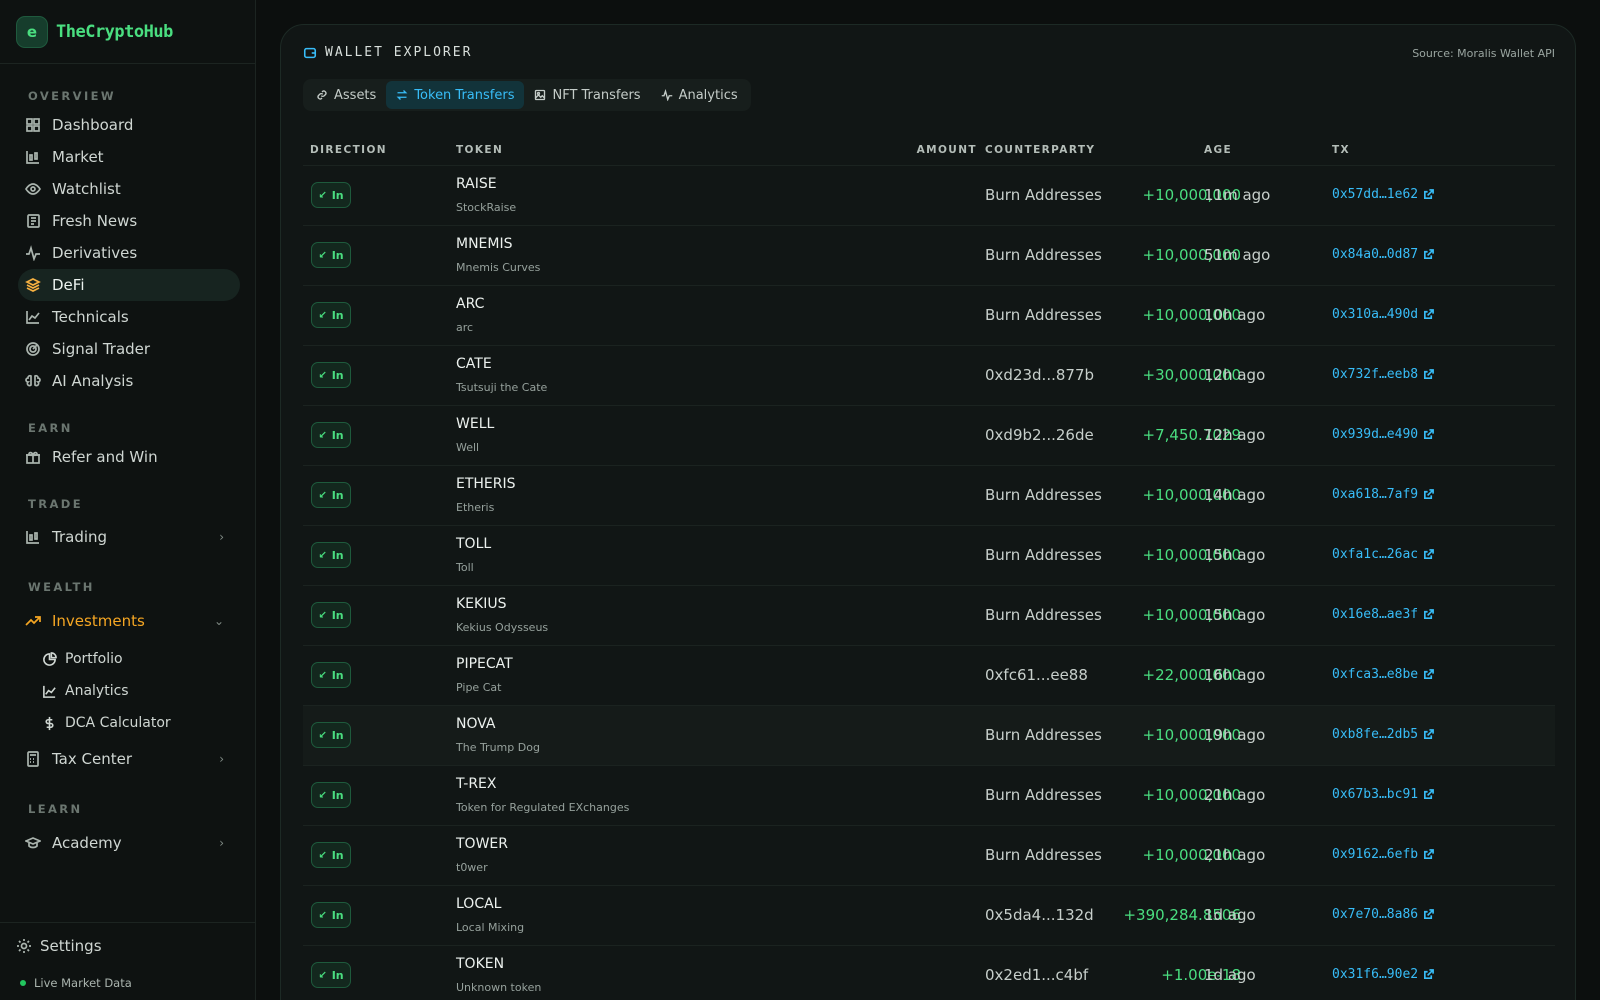  What do you see at coordinates (348, 150) in the screenshot?
I see `col-direction: DIRECTION` at bounding box center [348, 150].